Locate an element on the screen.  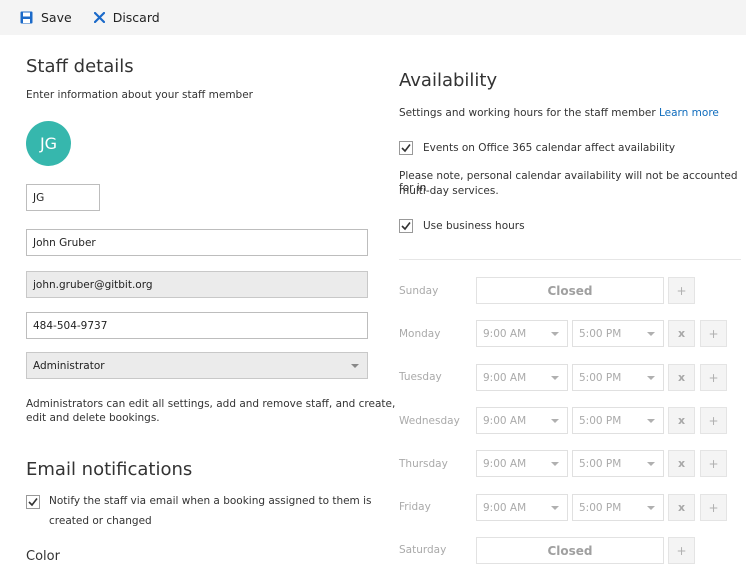
friday-add-button: + is located at coordinates (713, 507).